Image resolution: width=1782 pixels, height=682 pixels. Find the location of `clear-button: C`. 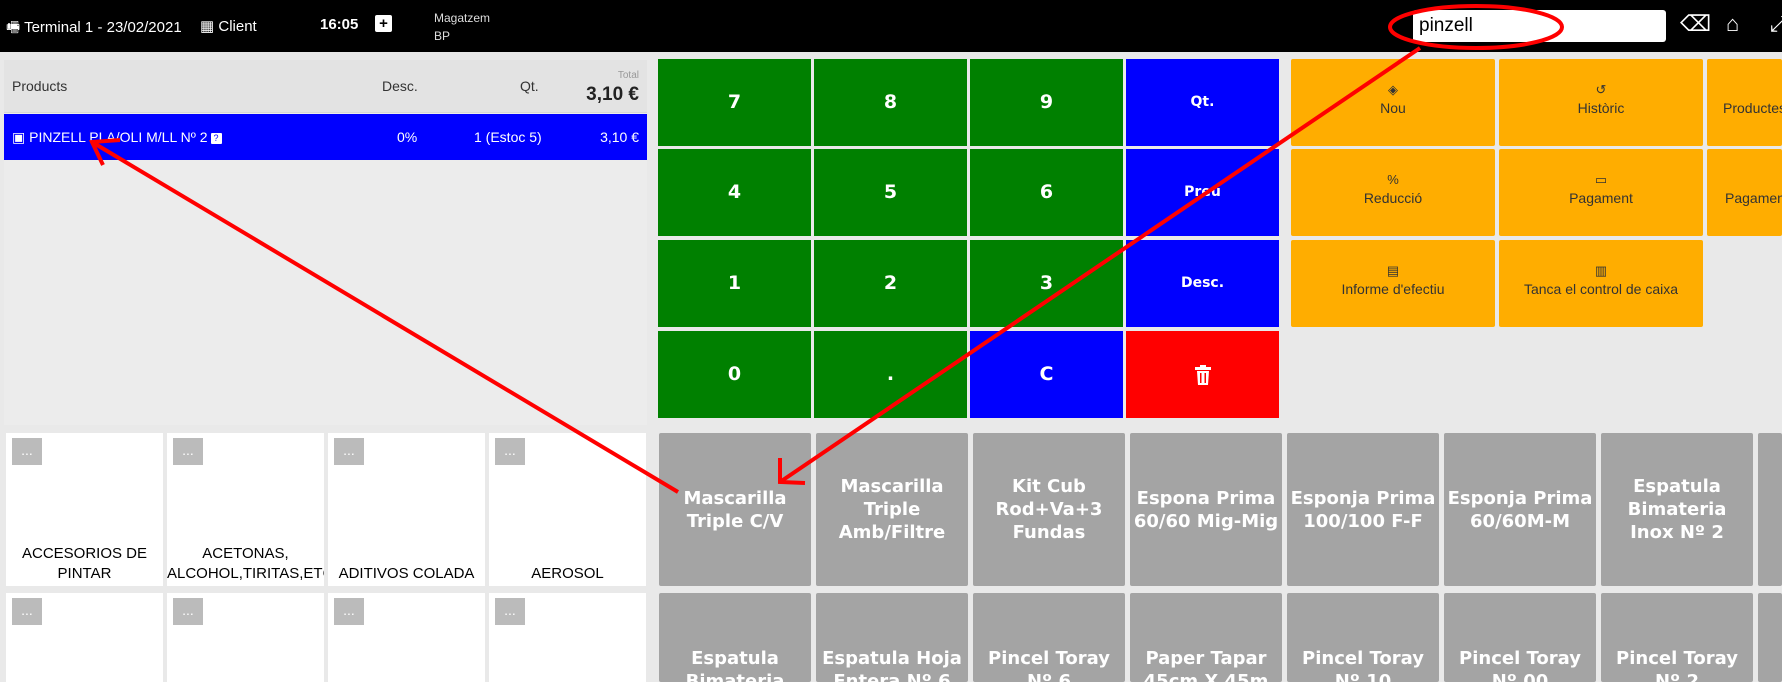

clear-button: C is located at coordinates (1046, 374).